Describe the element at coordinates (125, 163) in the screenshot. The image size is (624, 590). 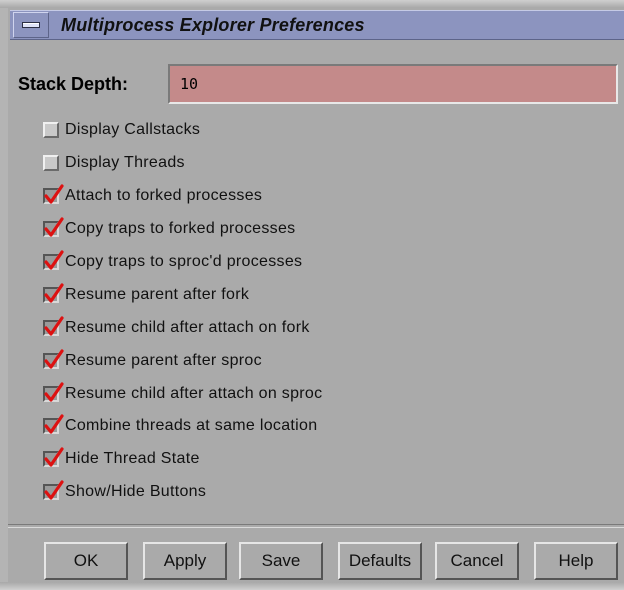
I see `option-label: Display Threads` at that location.